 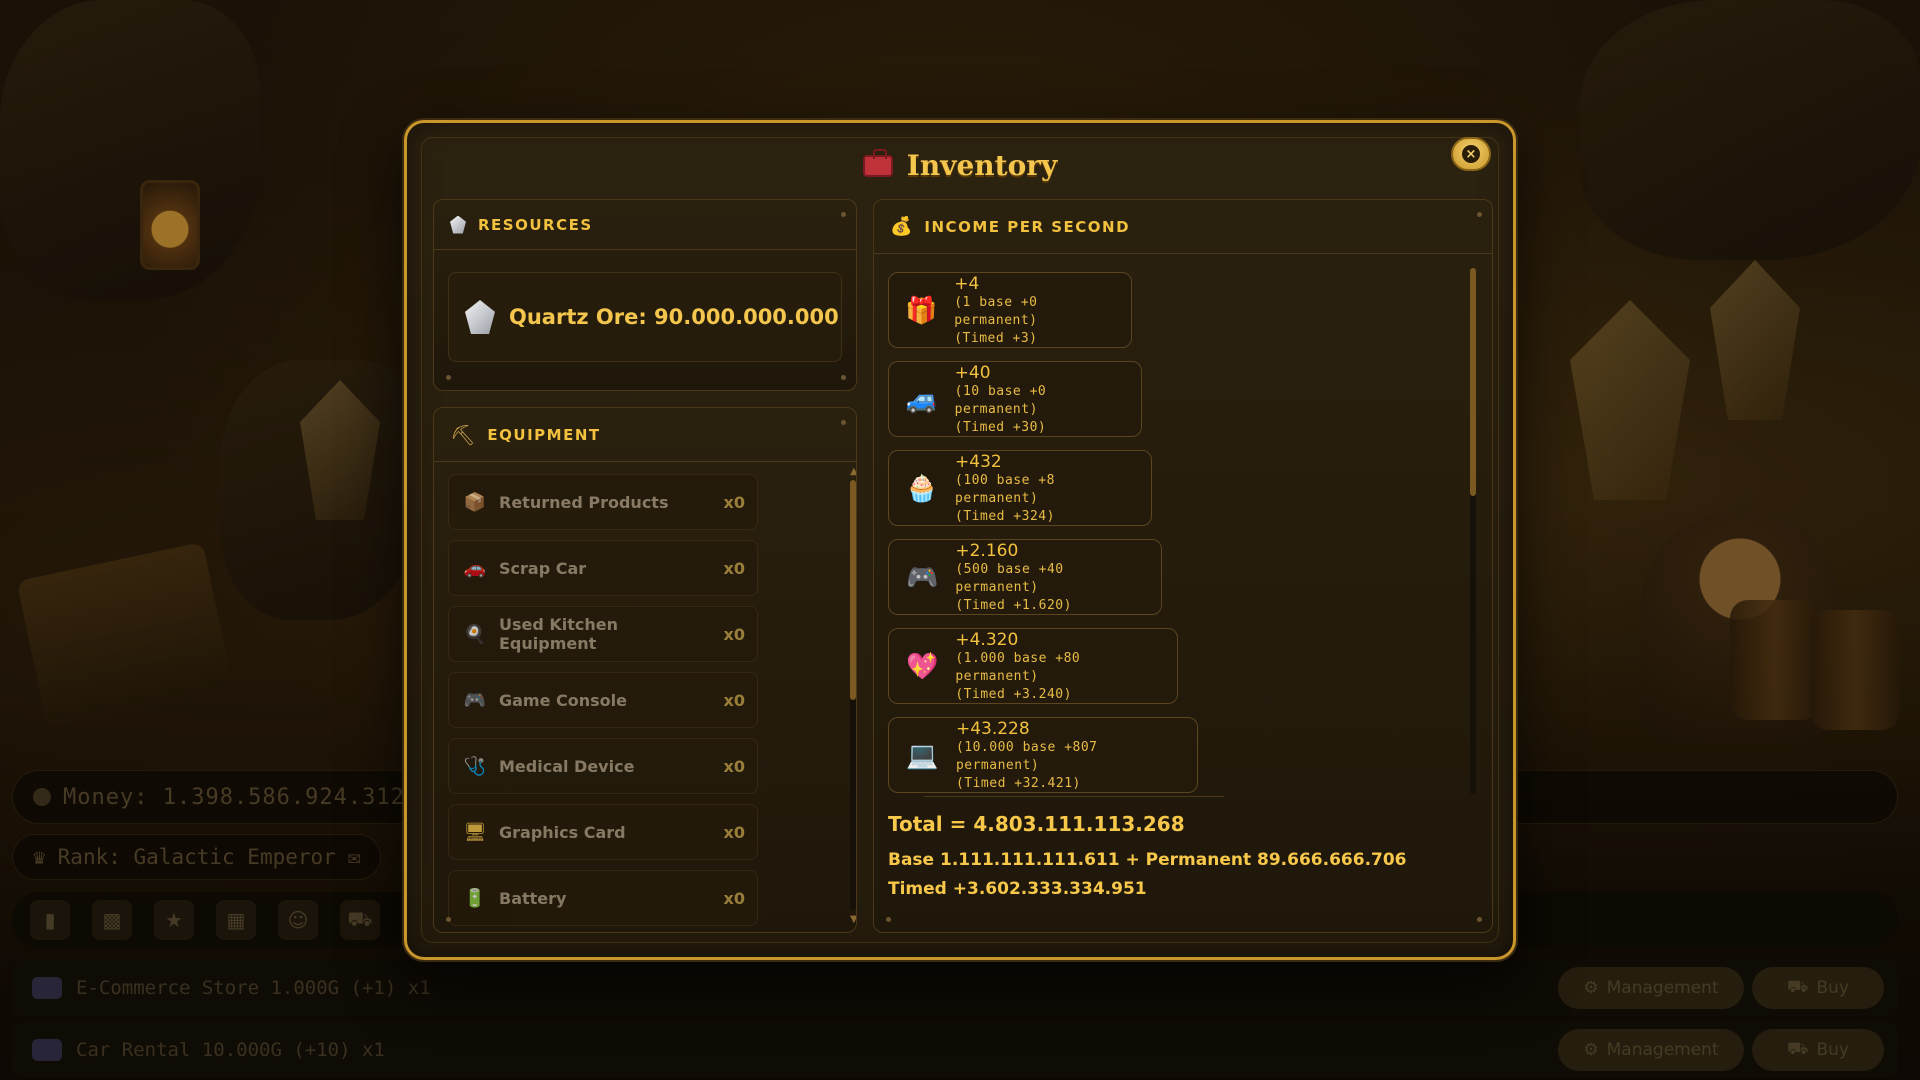 I want to click on income-timed: (Timed +32.421), so click(x=1018, y=783).